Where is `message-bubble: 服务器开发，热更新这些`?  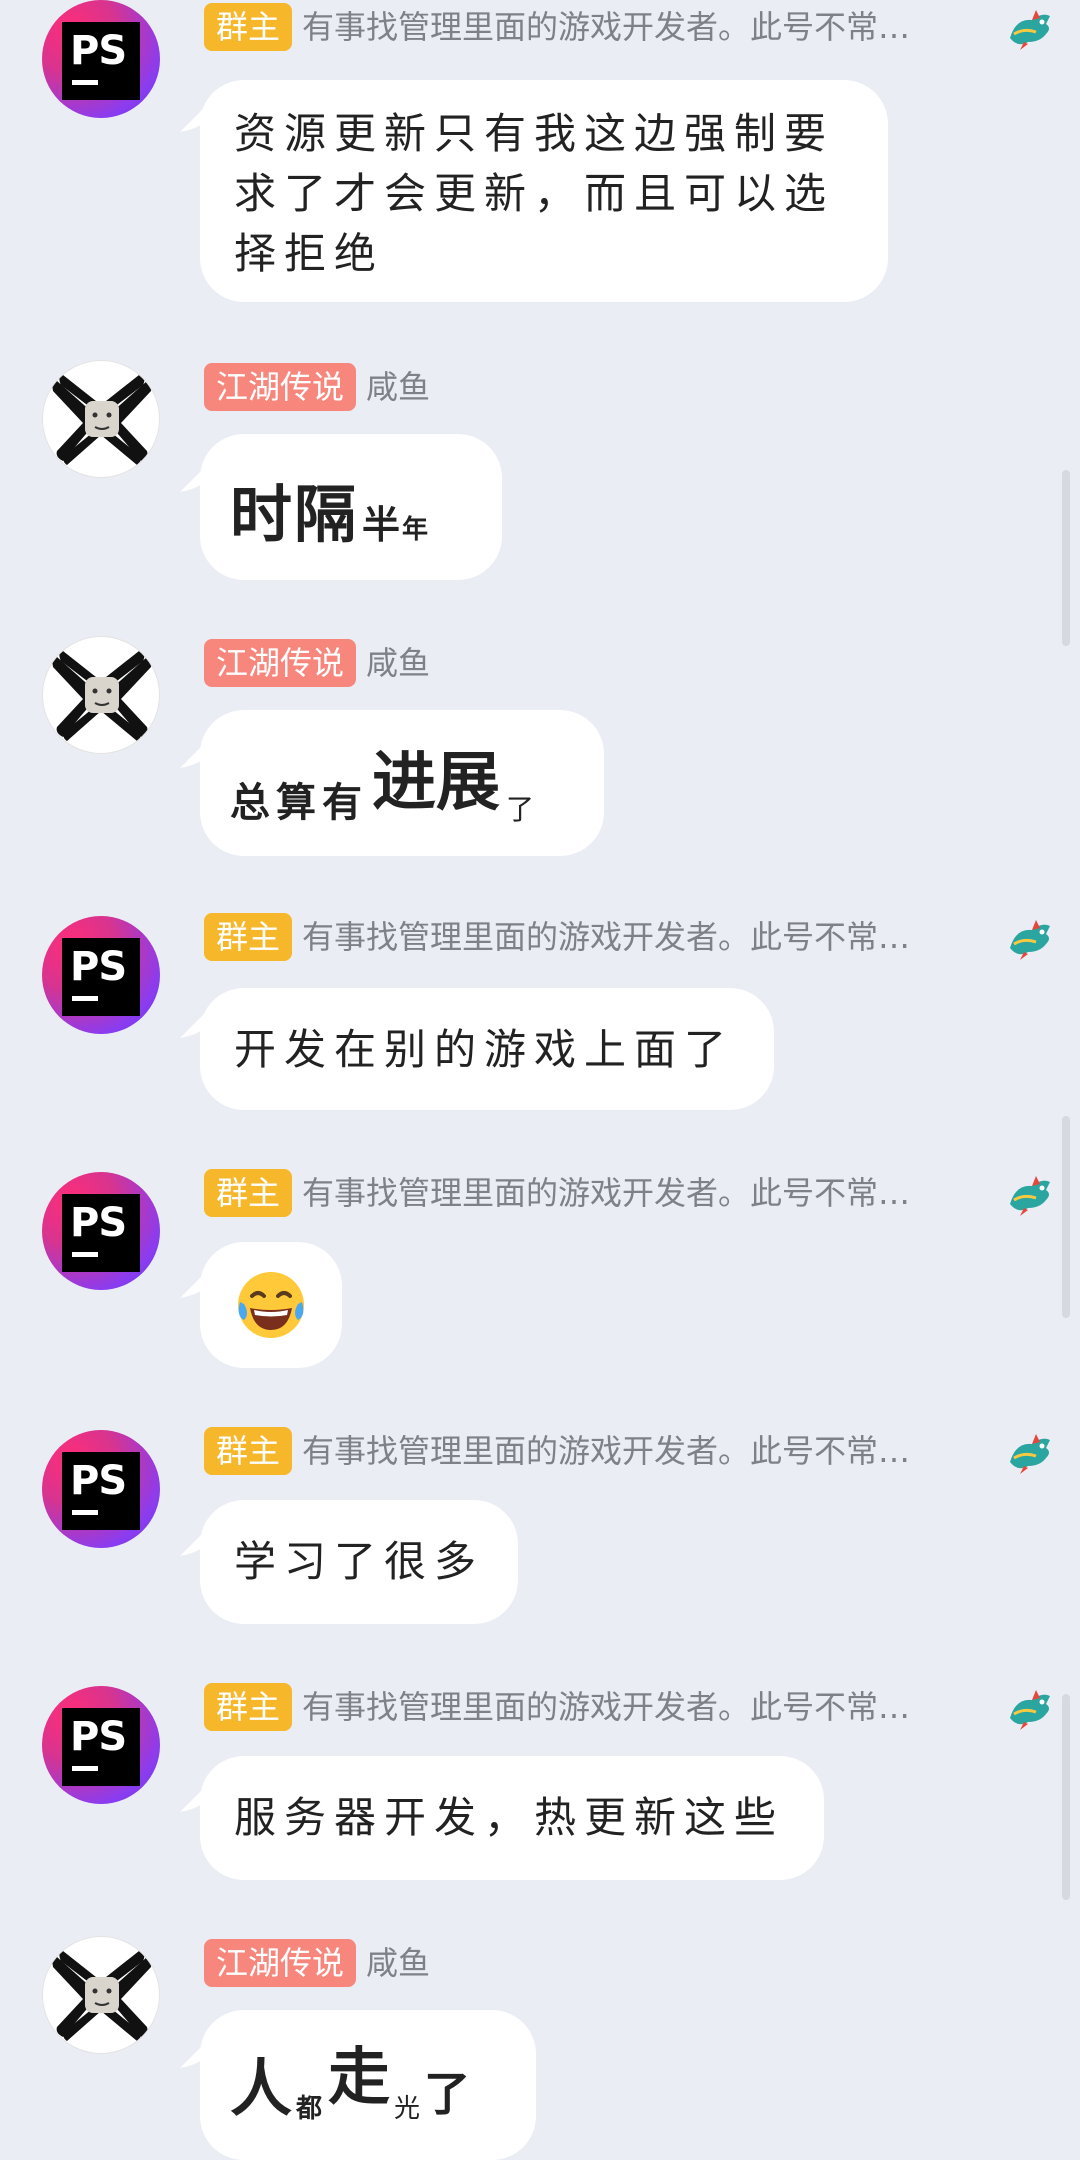
message-bubble: 服务器开发，热更新这些 is located at coordinates (512, 1818).